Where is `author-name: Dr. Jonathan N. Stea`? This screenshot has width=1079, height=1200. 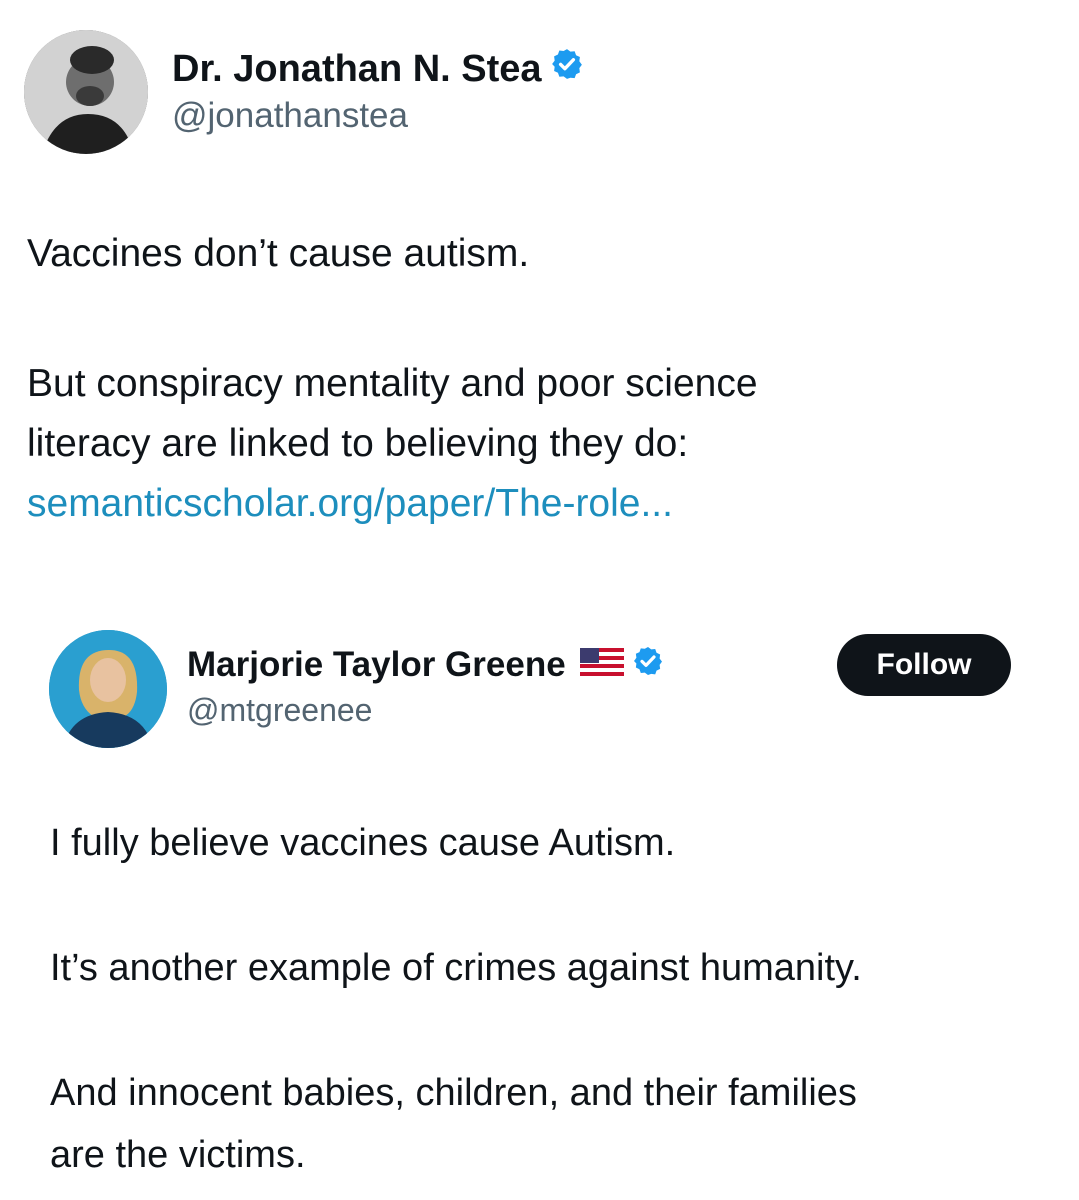
author-name: Dr. Jonathan N. Stea is located at coordinates (378, 69).